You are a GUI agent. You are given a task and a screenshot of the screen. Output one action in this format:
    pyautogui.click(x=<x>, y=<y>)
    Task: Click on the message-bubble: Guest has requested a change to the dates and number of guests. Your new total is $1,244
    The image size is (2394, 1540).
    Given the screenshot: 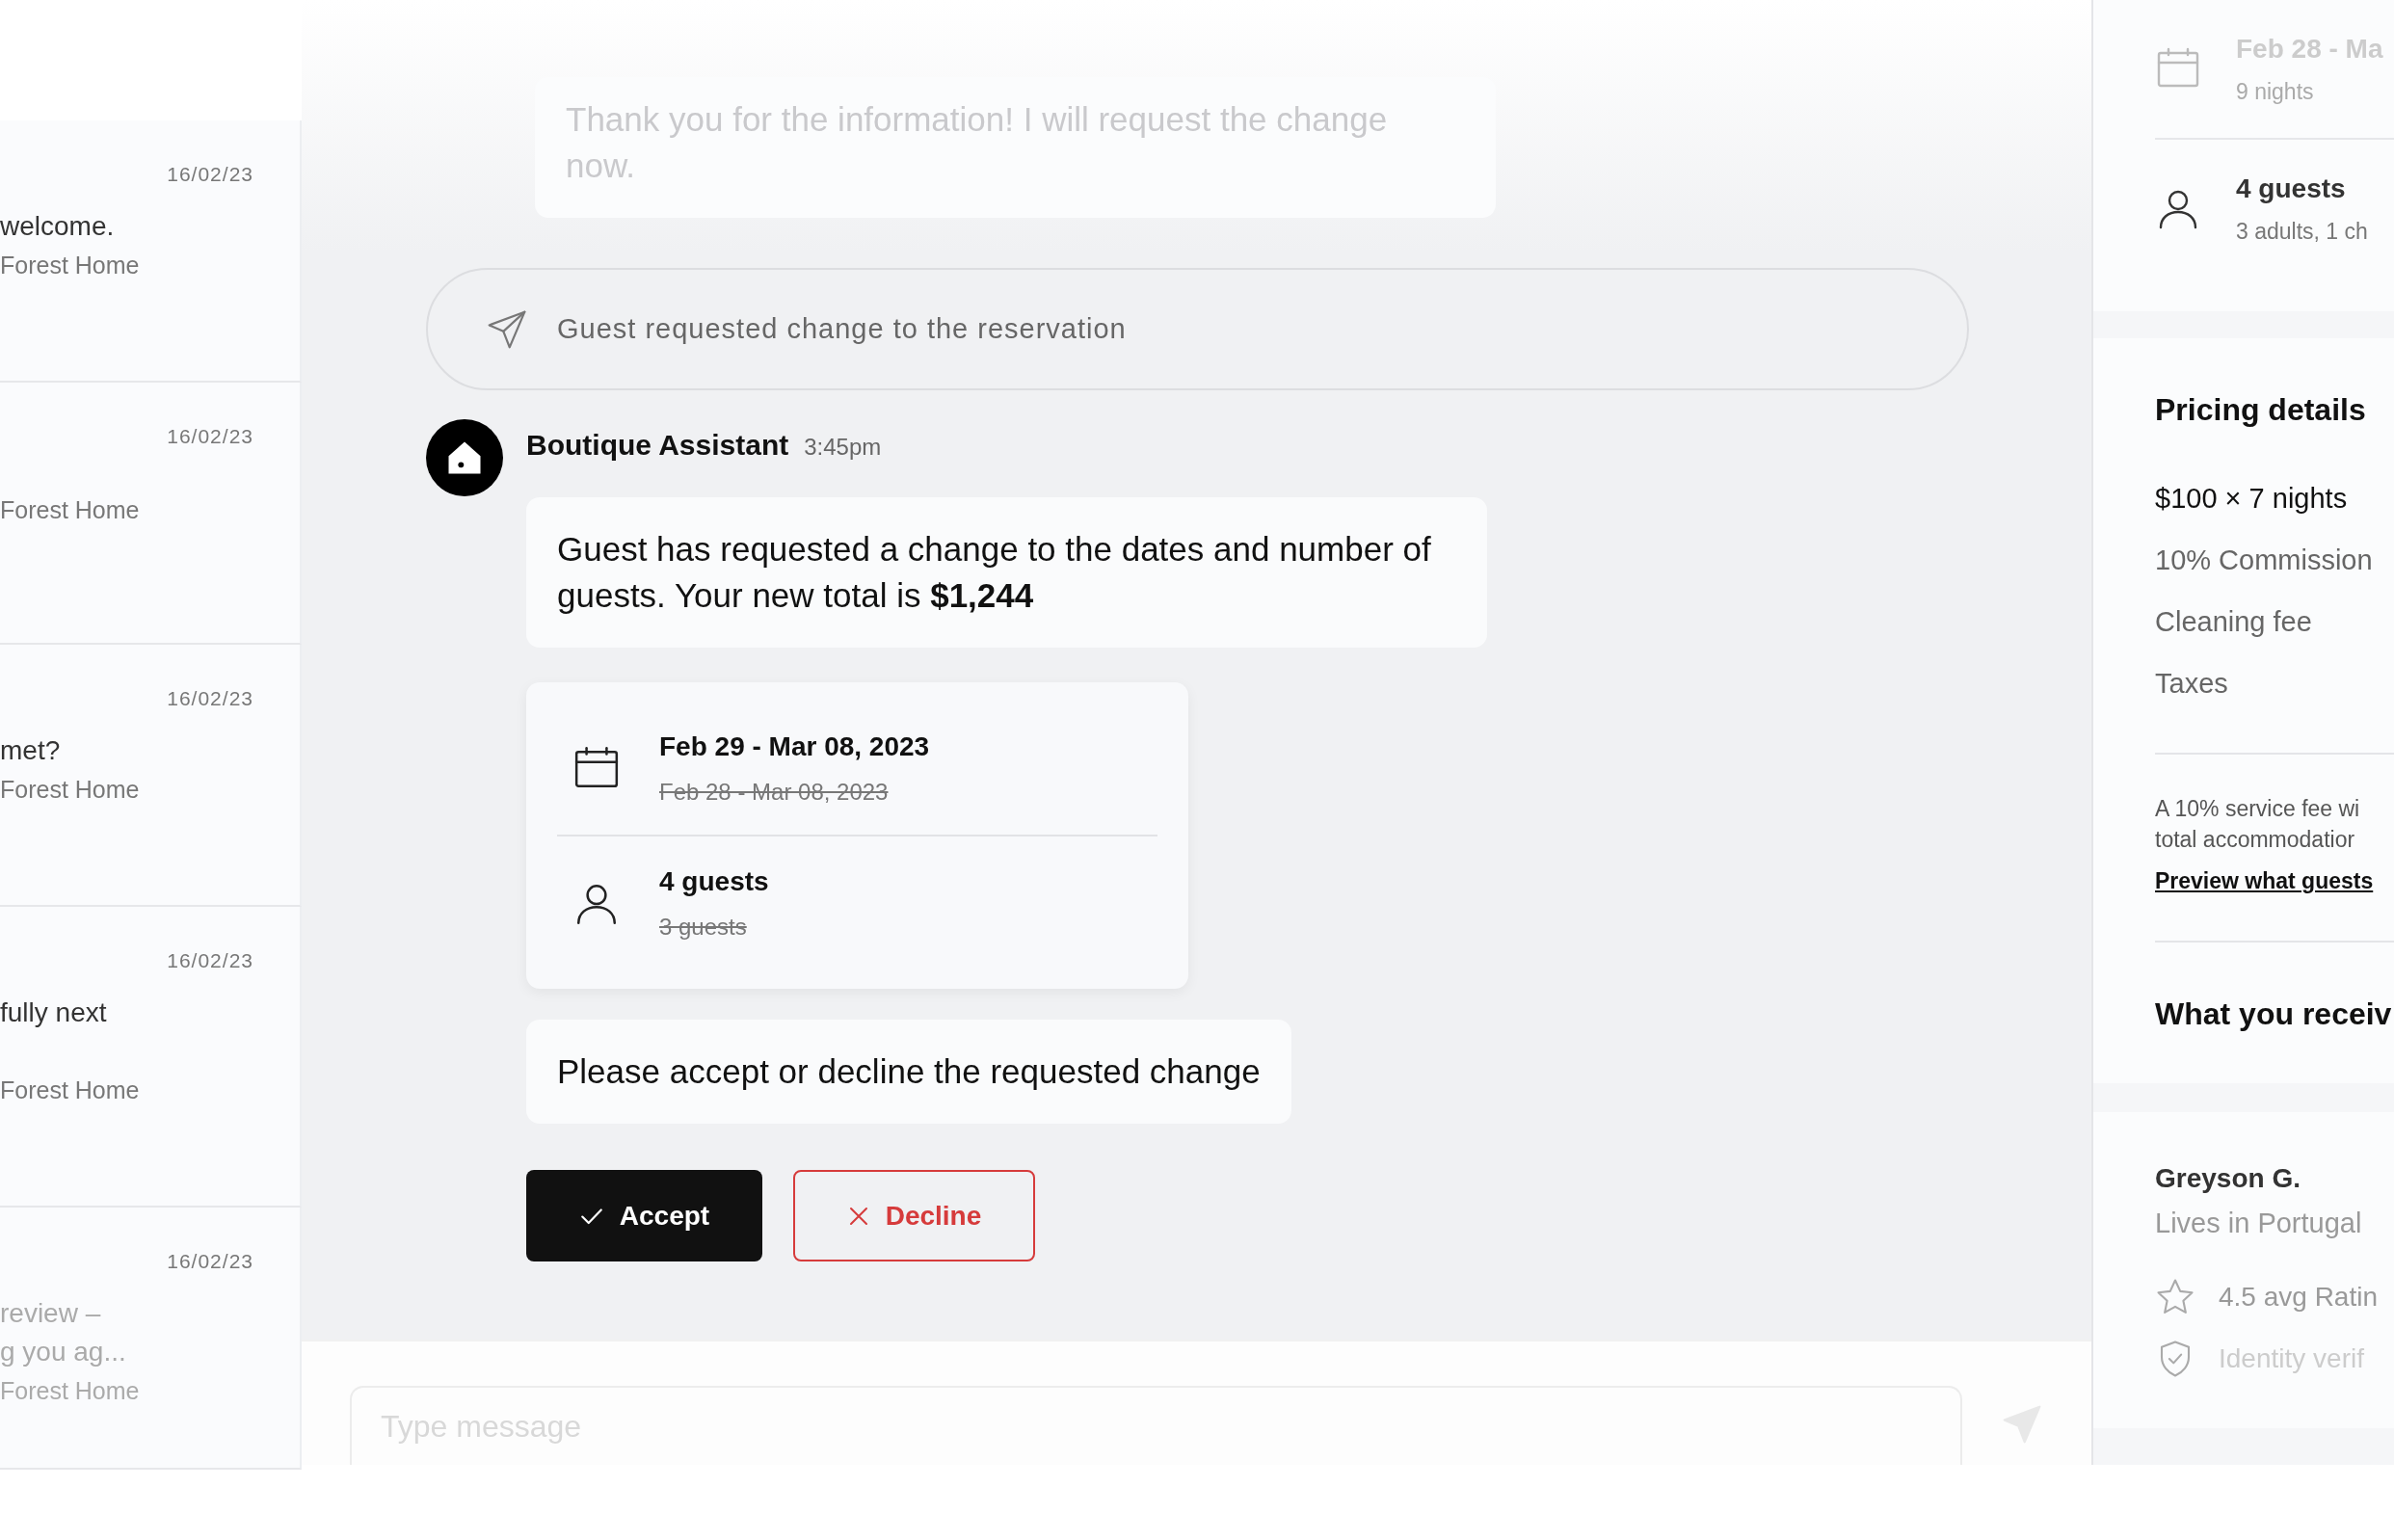 What is the action you would take?
    pyautogui.click(x=1006, y=572)
    